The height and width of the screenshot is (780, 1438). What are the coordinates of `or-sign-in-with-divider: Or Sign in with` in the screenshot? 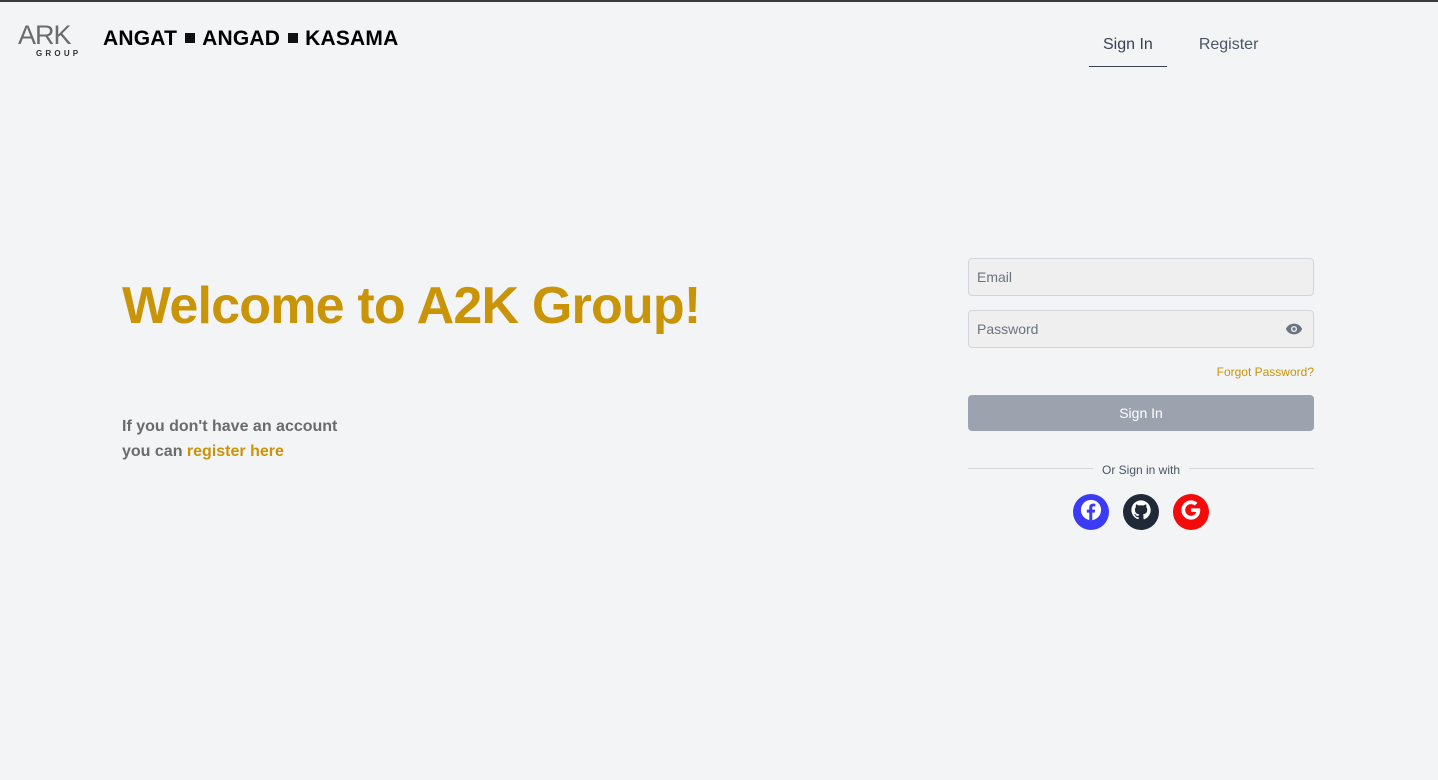 It's located at (1141, 469).